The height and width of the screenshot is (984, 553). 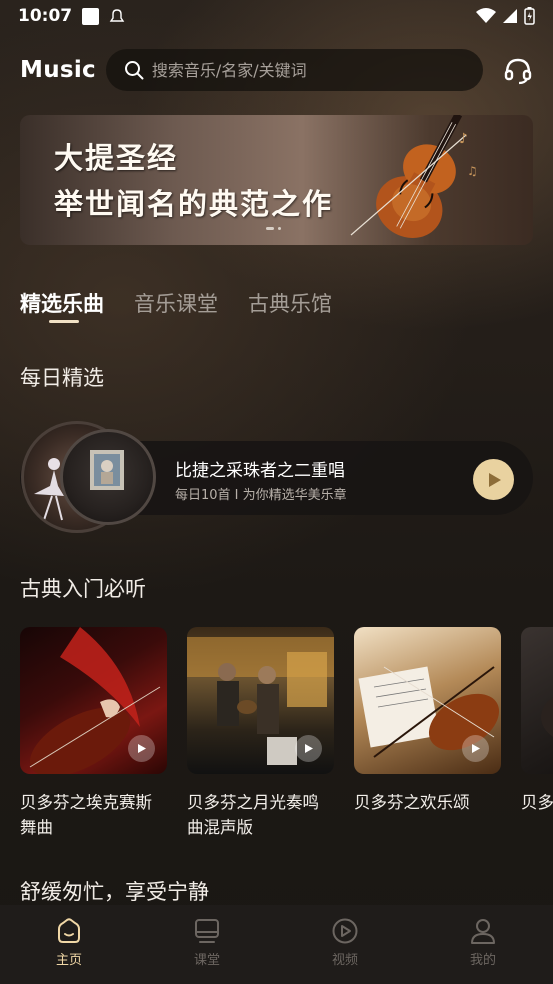 I want to click on section-title-daily: 每日精选, so click(x=62, y=378).